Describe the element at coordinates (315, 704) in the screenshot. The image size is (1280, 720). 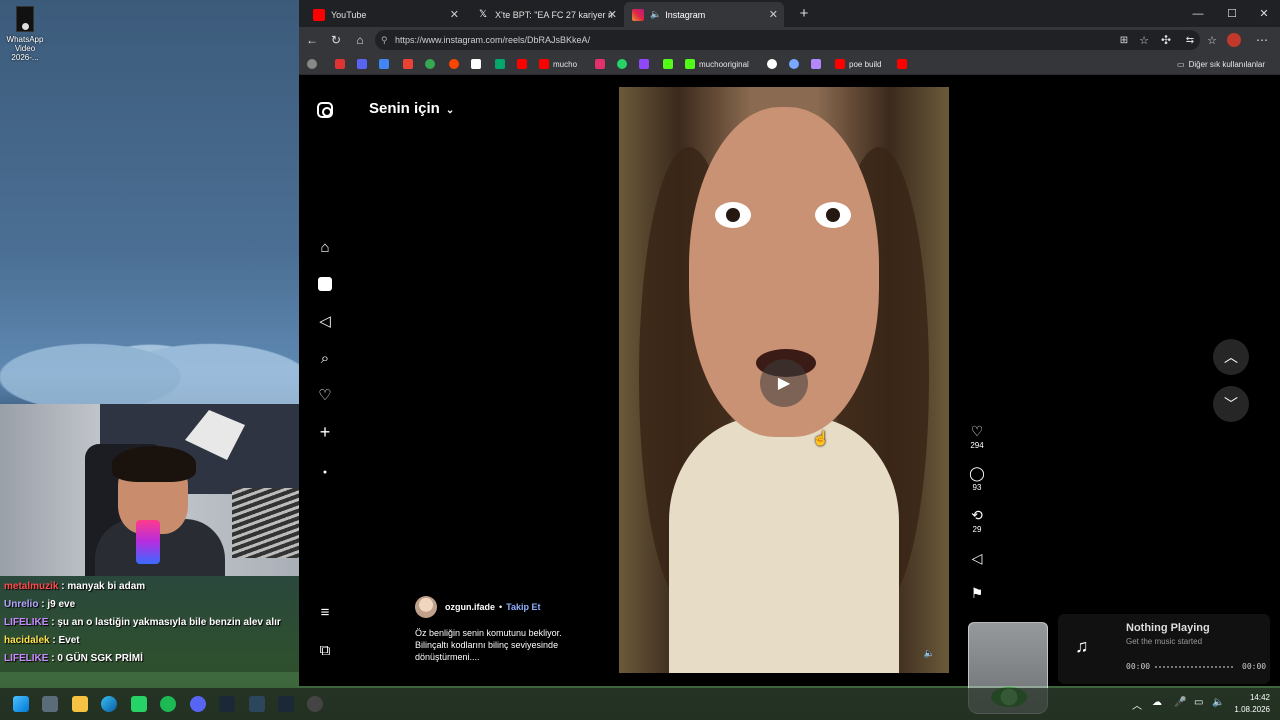
I see `app-icon` at that location.